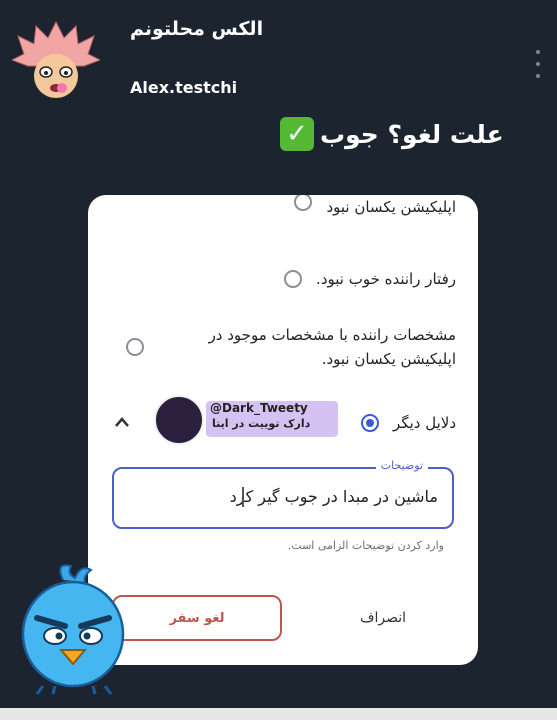 The image size is (557, 720). What do you see at coordinates (197, 618) in the screenshot?
I see `cancel-trip-button: لغو سفر` at bounding box center [197, 618].